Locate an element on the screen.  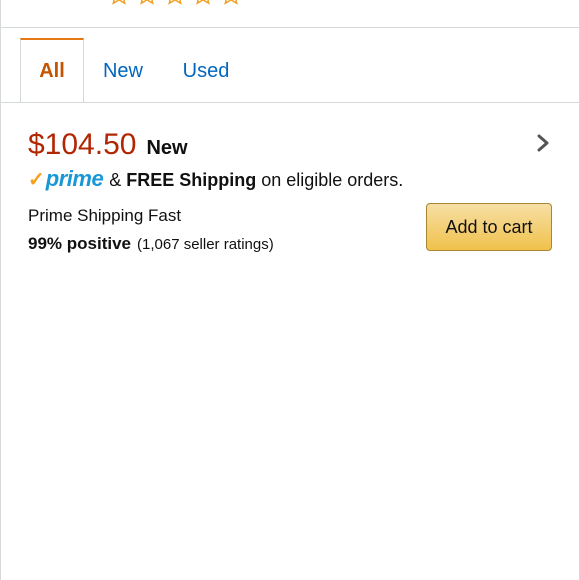
prime-check-icon: ✓ is located at coordinates (36, 180).